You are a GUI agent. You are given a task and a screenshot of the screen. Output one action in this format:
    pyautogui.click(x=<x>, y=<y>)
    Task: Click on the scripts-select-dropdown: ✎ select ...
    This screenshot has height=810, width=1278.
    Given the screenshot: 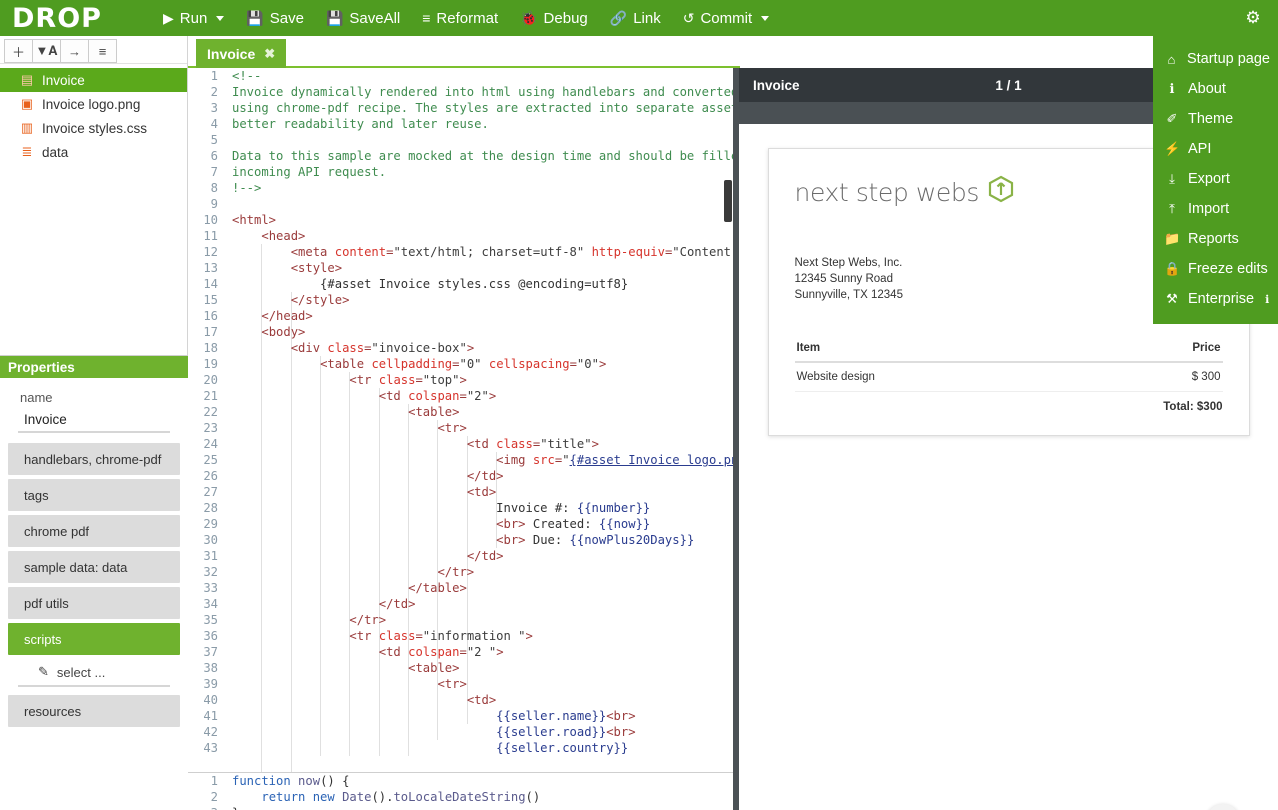 What is the action you would take?
    pyautogui.click(x=94, y=673)
    